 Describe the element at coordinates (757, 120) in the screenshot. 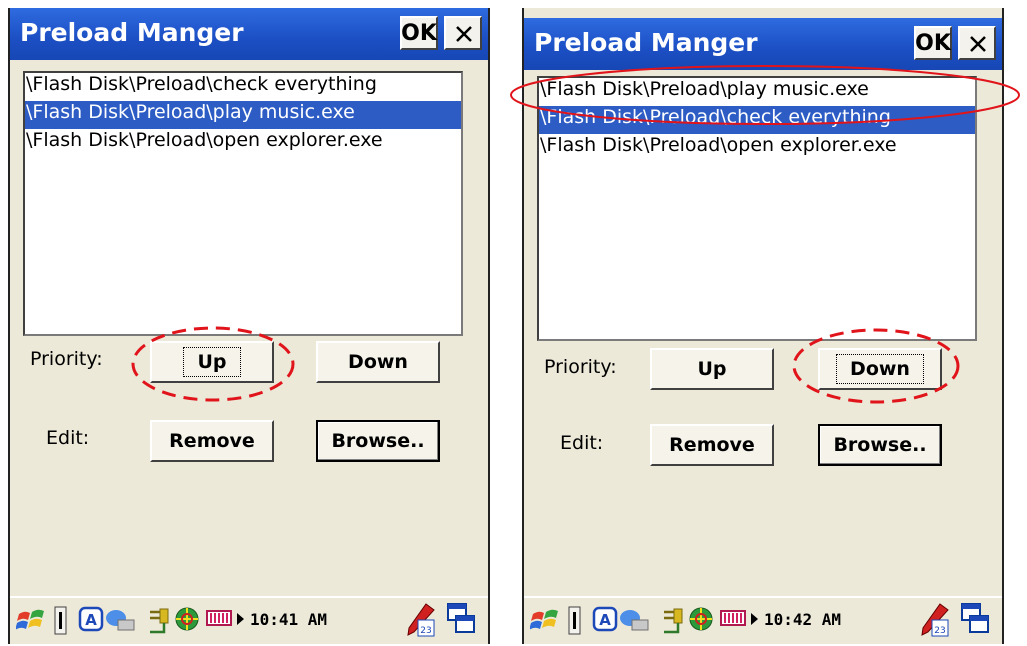

I see `list-item-selected: \Flash Disk\Preload\check everything` at that location.